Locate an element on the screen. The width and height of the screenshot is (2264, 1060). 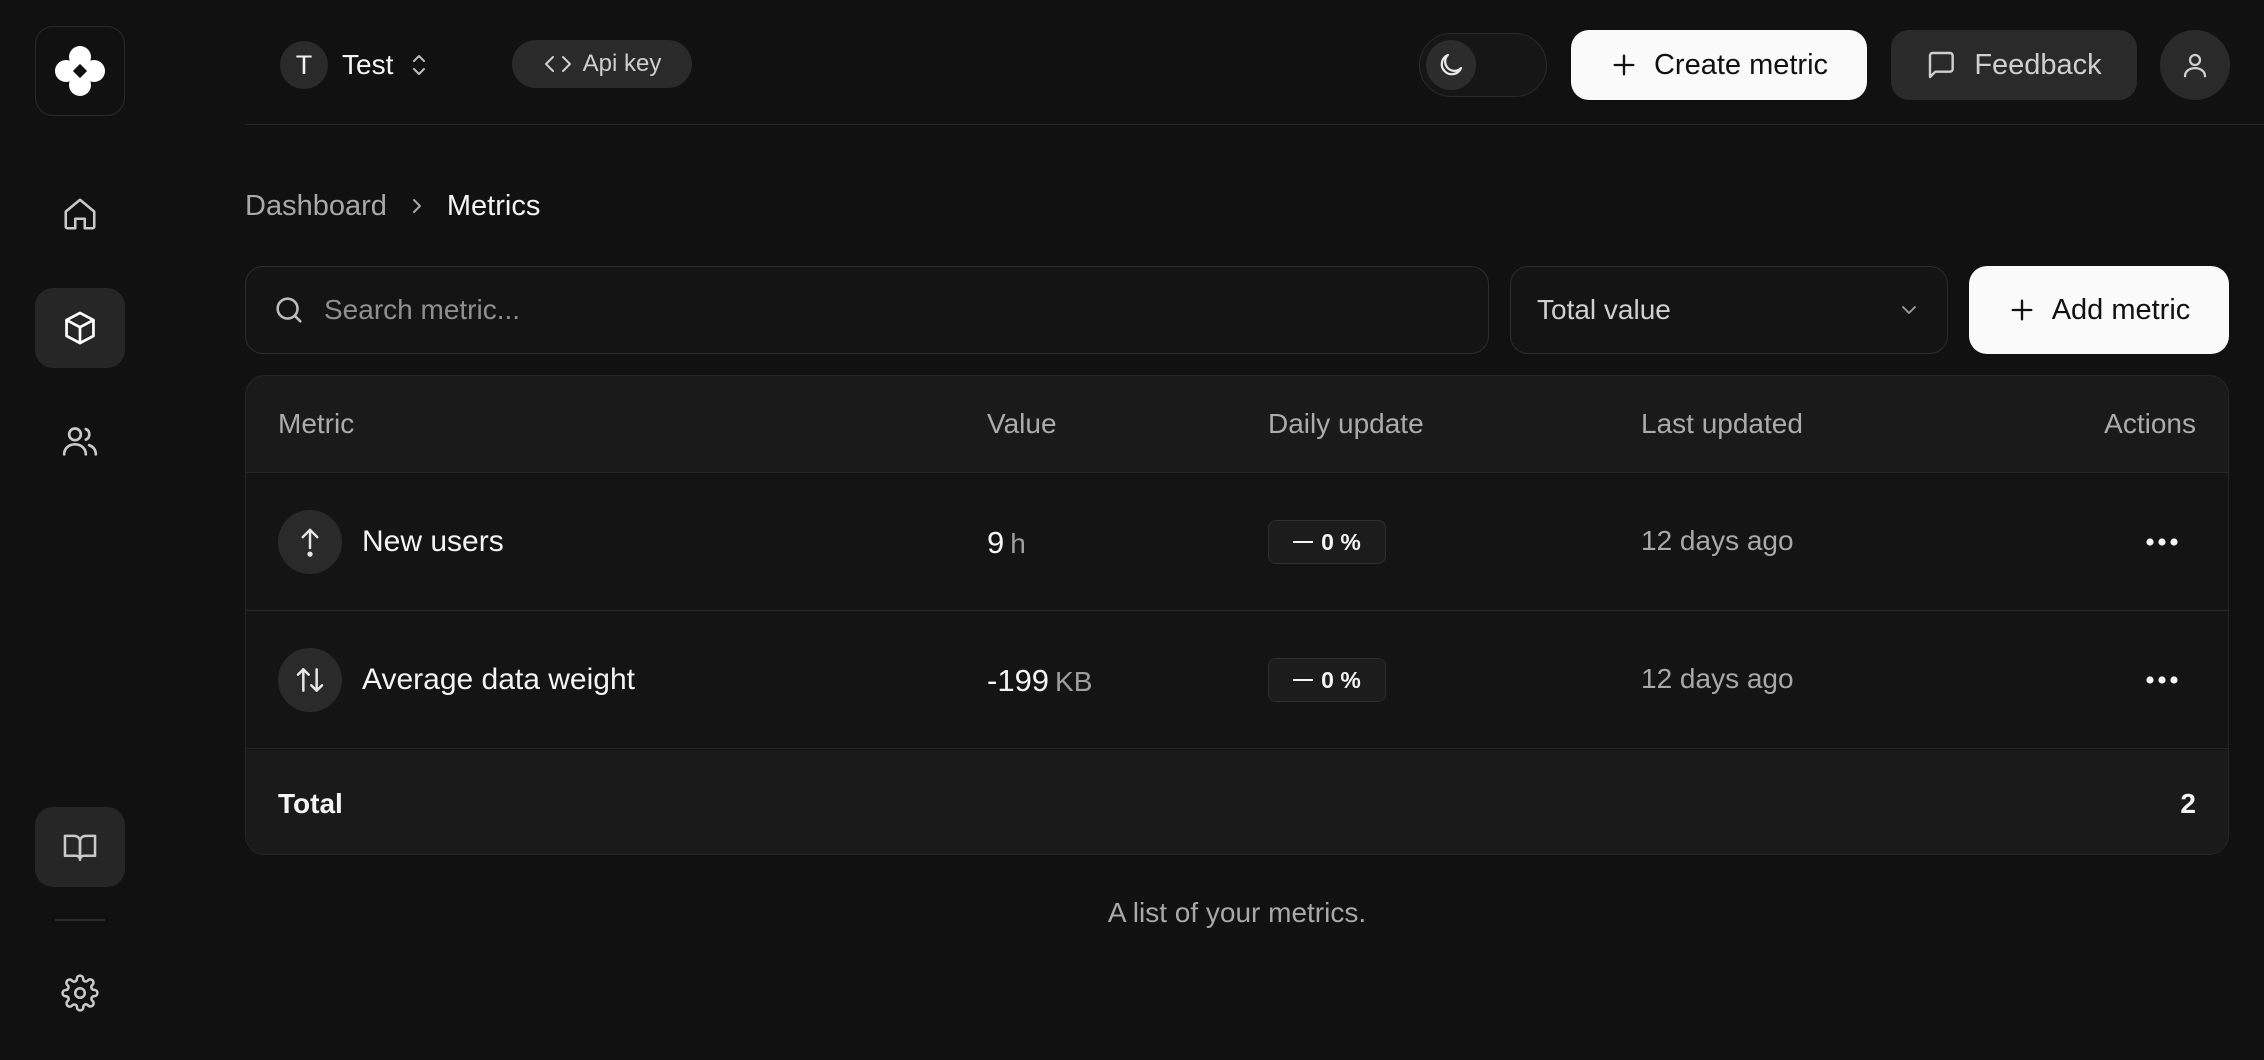
message-square-icon is located at coordinates (1942, 65).